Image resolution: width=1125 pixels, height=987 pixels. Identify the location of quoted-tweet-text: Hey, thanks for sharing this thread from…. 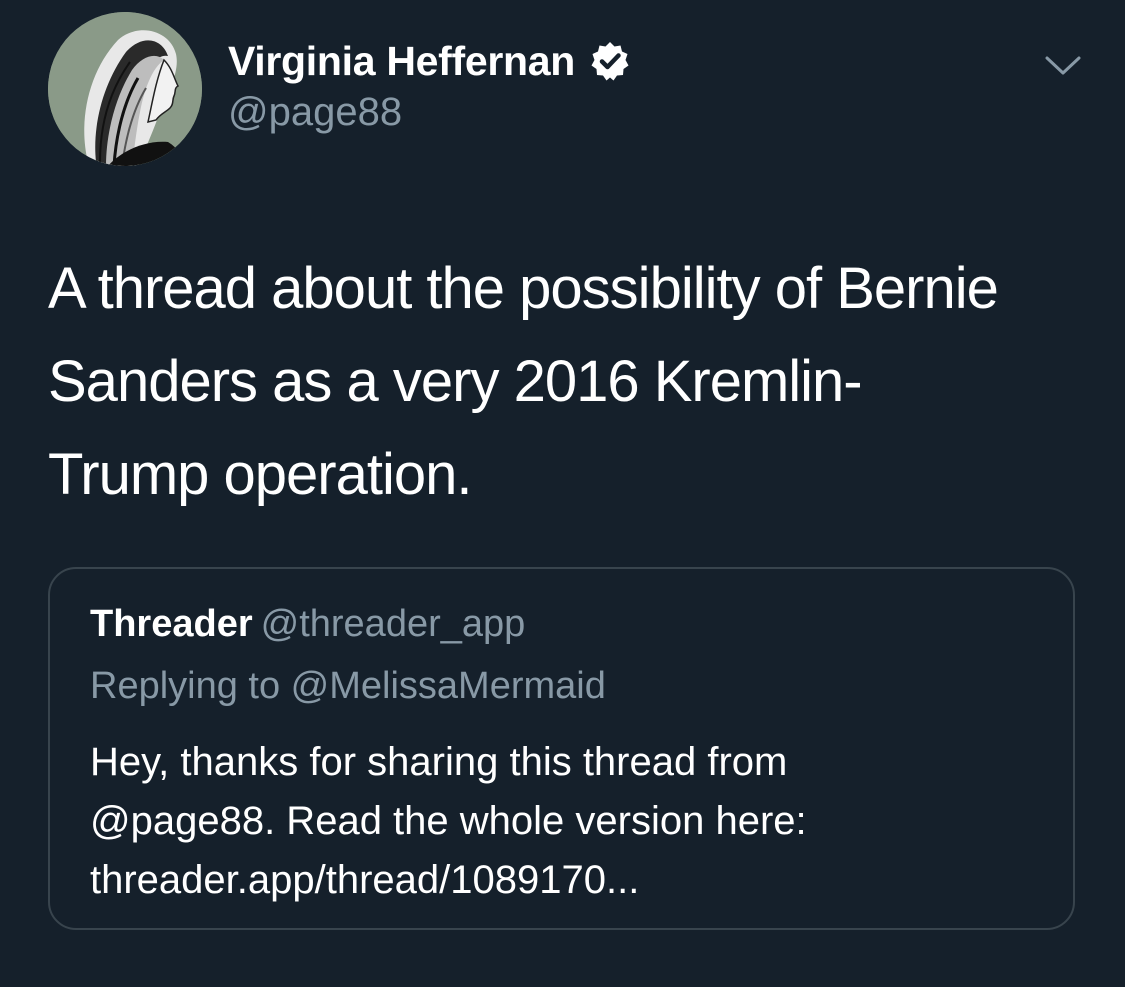
(448, 821).